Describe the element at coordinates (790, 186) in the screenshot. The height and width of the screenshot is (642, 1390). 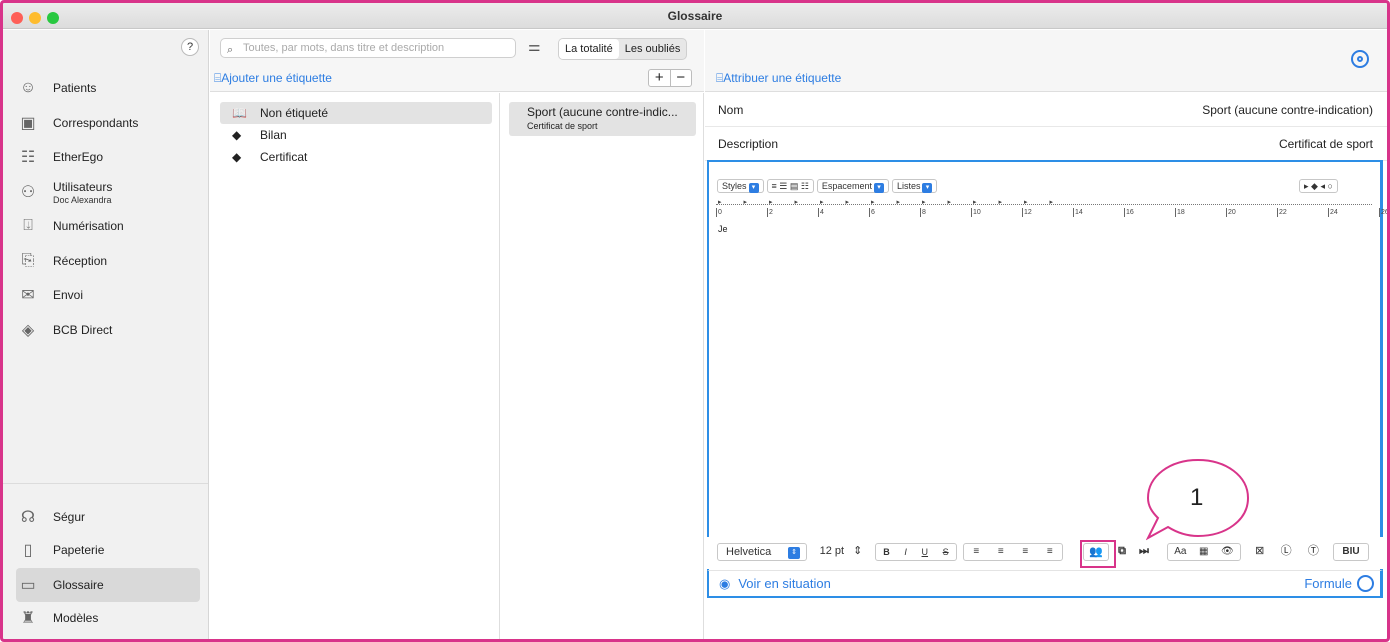
I see `align-buttons: ≡ ☰ ▤ ☷` at that location.